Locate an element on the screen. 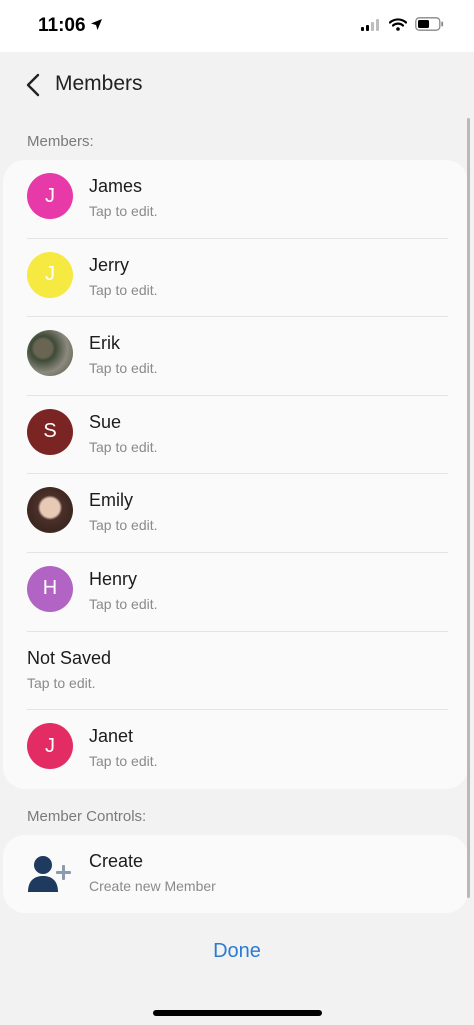 The image size is (474, 1025). member-row-henry: H Henry Tap to edit. is located at coordinates (235, 592).